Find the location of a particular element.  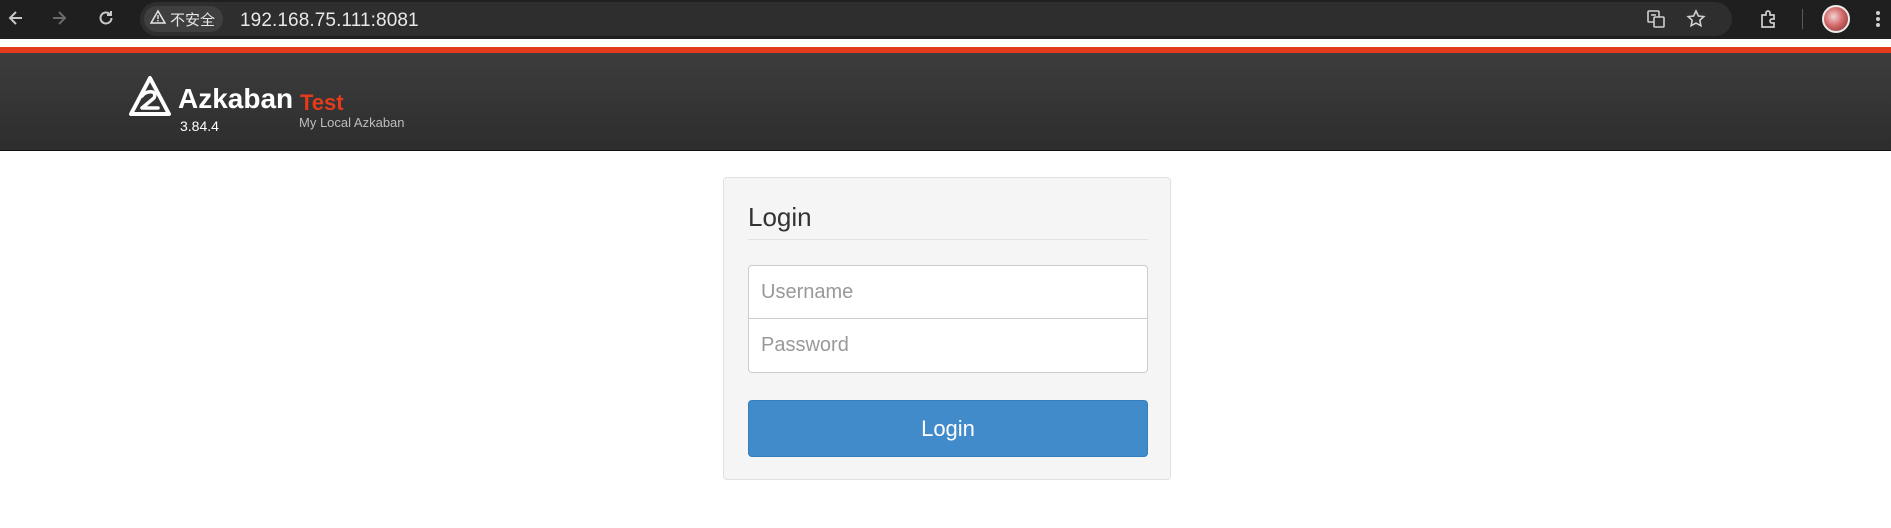

login-button: Login is located at coordinates (948, 428).